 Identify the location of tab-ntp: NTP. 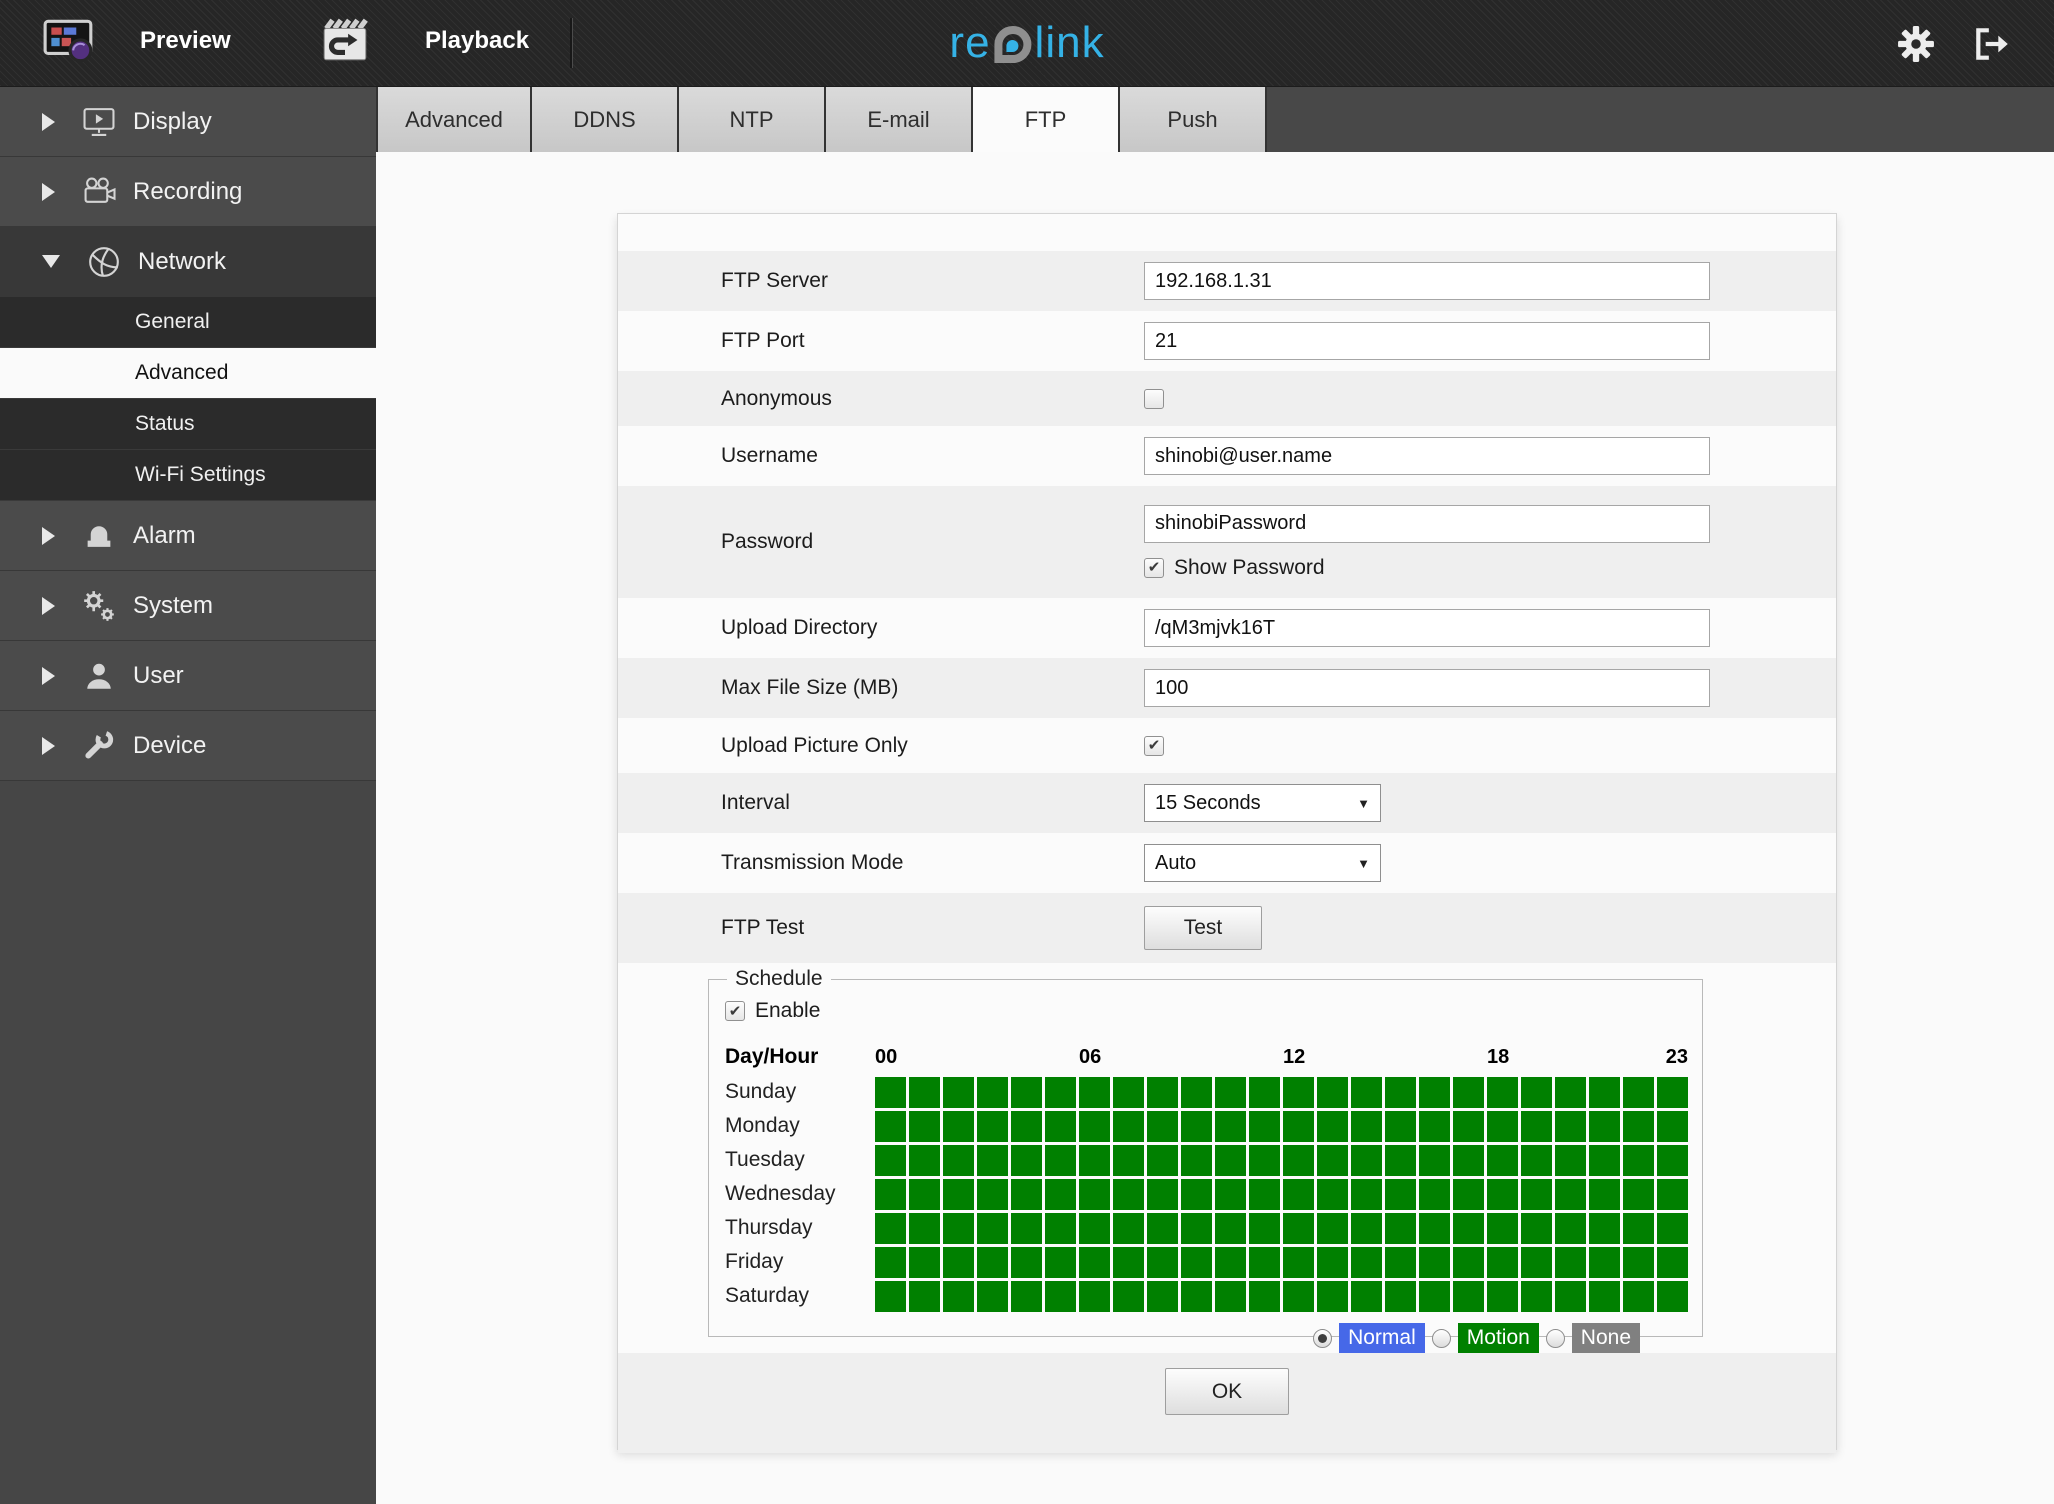
(752, 119).